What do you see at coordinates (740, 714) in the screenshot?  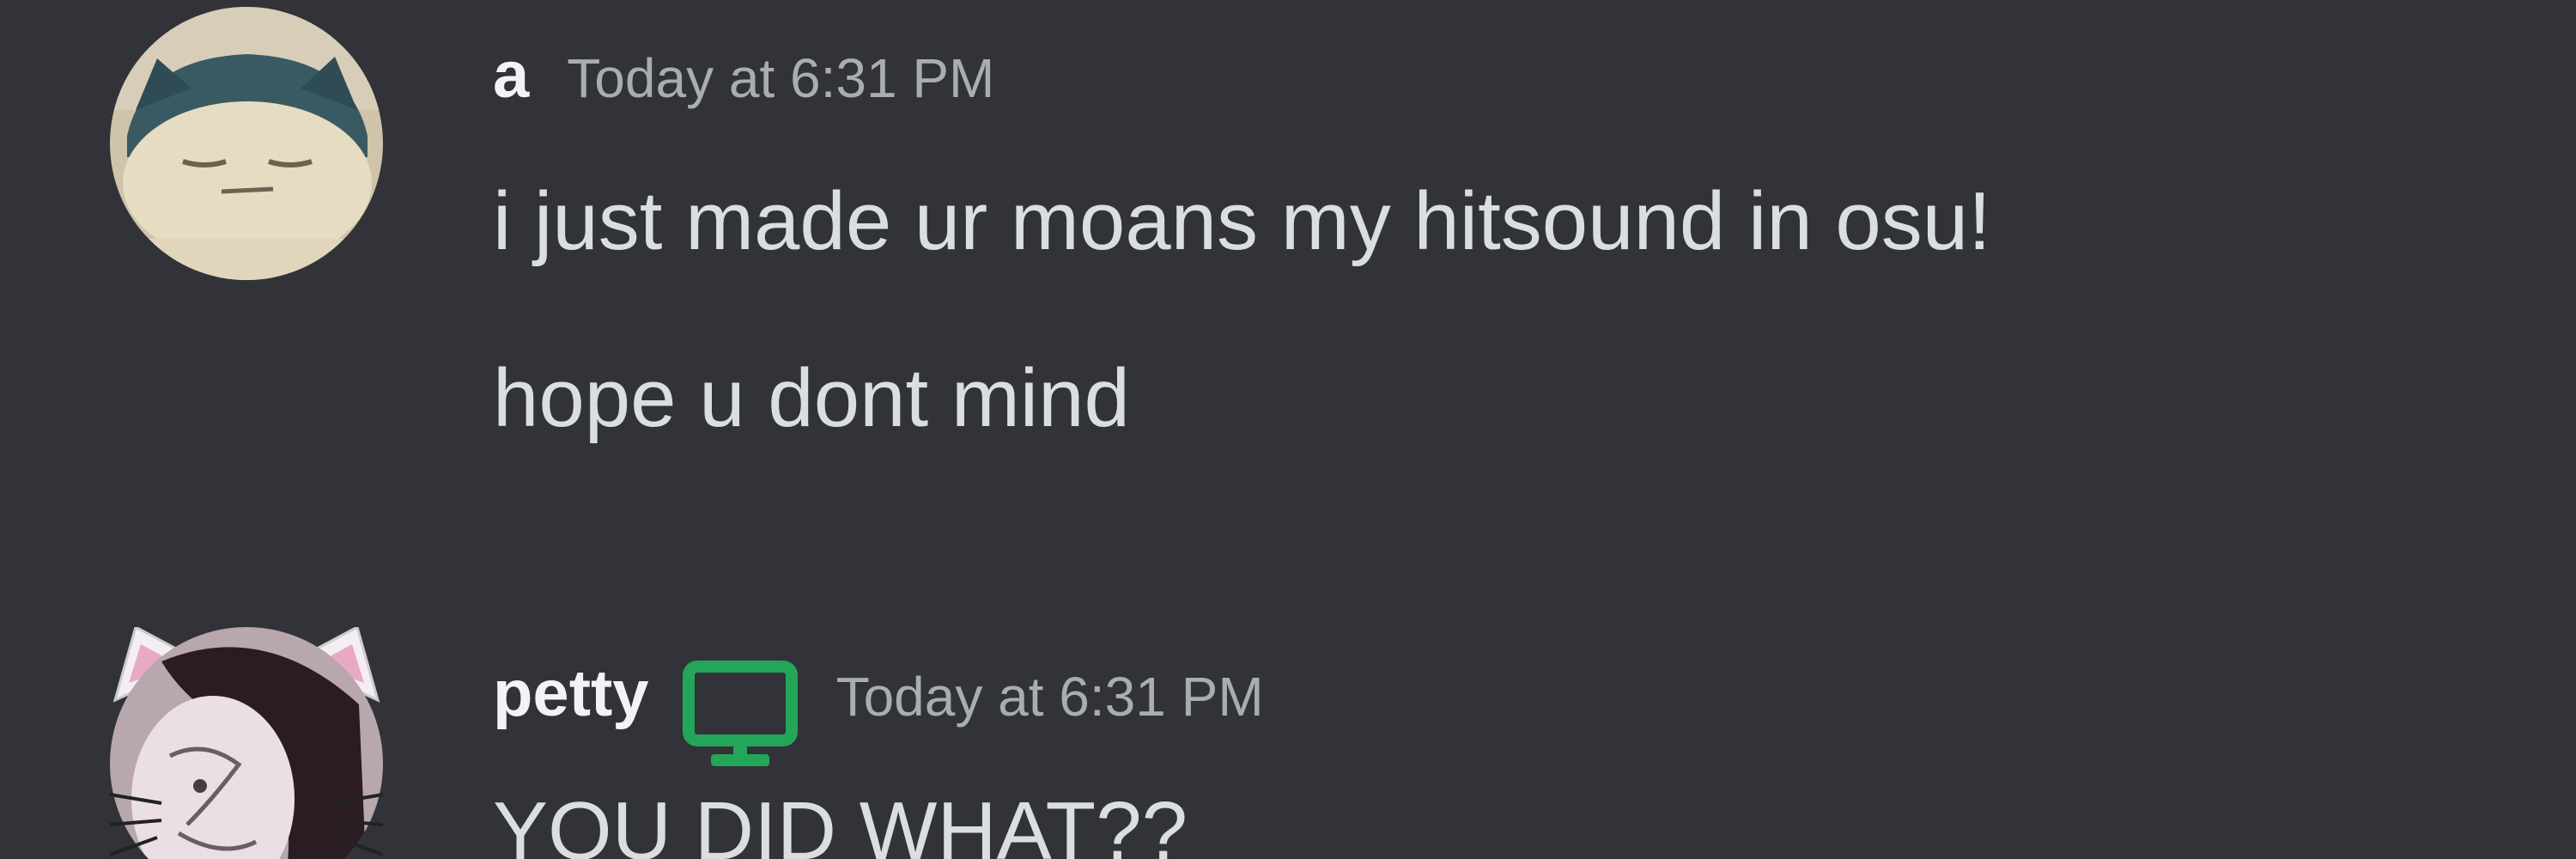 I see `desktop-online-icon` at bounding box center [740, 714].